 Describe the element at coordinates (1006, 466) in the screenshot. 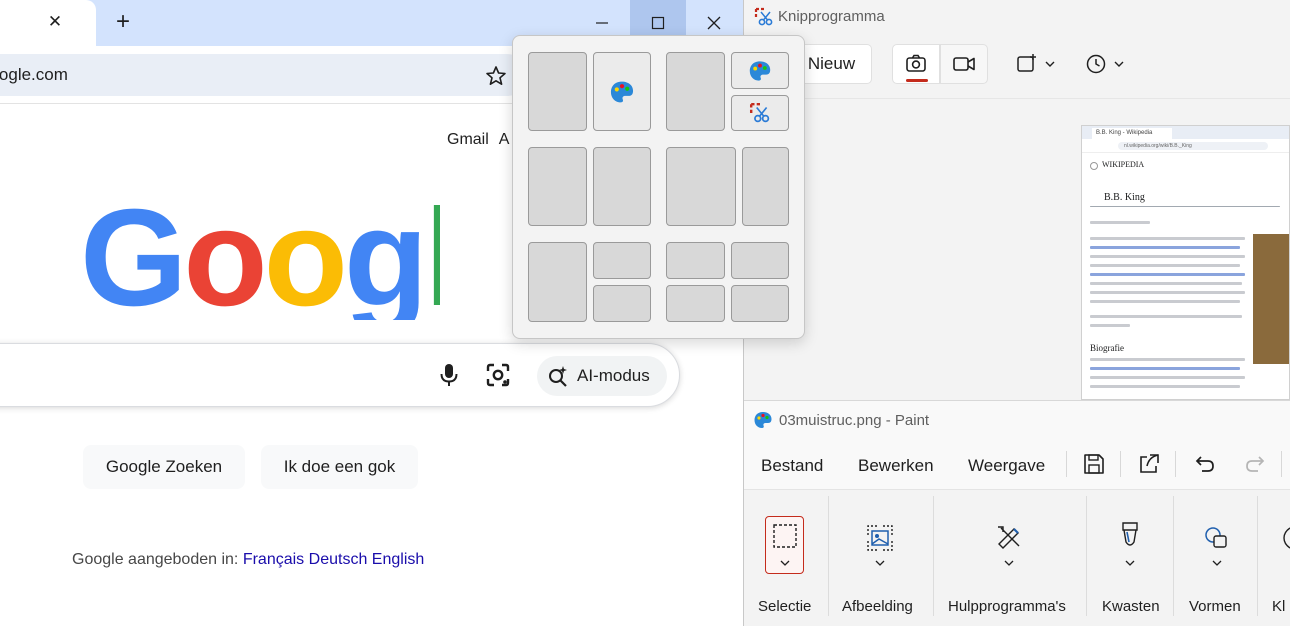

I see `menu-view: Weergave` at that location.